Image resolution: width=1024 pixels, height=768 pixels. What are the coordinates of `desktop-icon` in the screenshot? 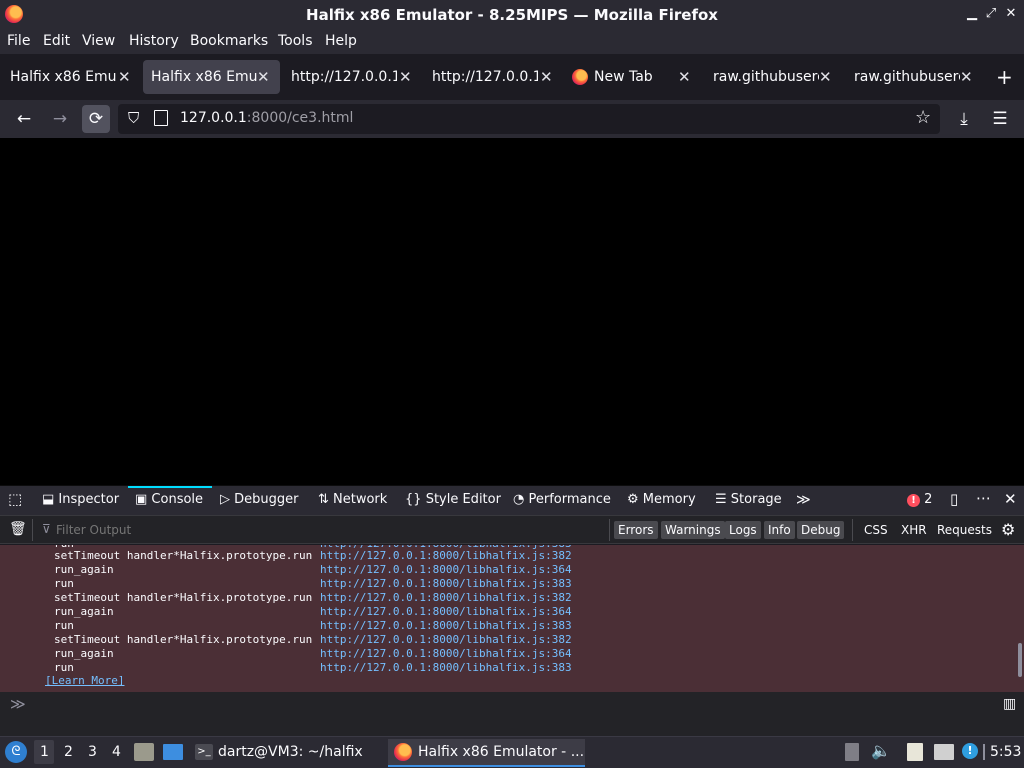 It's located at (173, 752).